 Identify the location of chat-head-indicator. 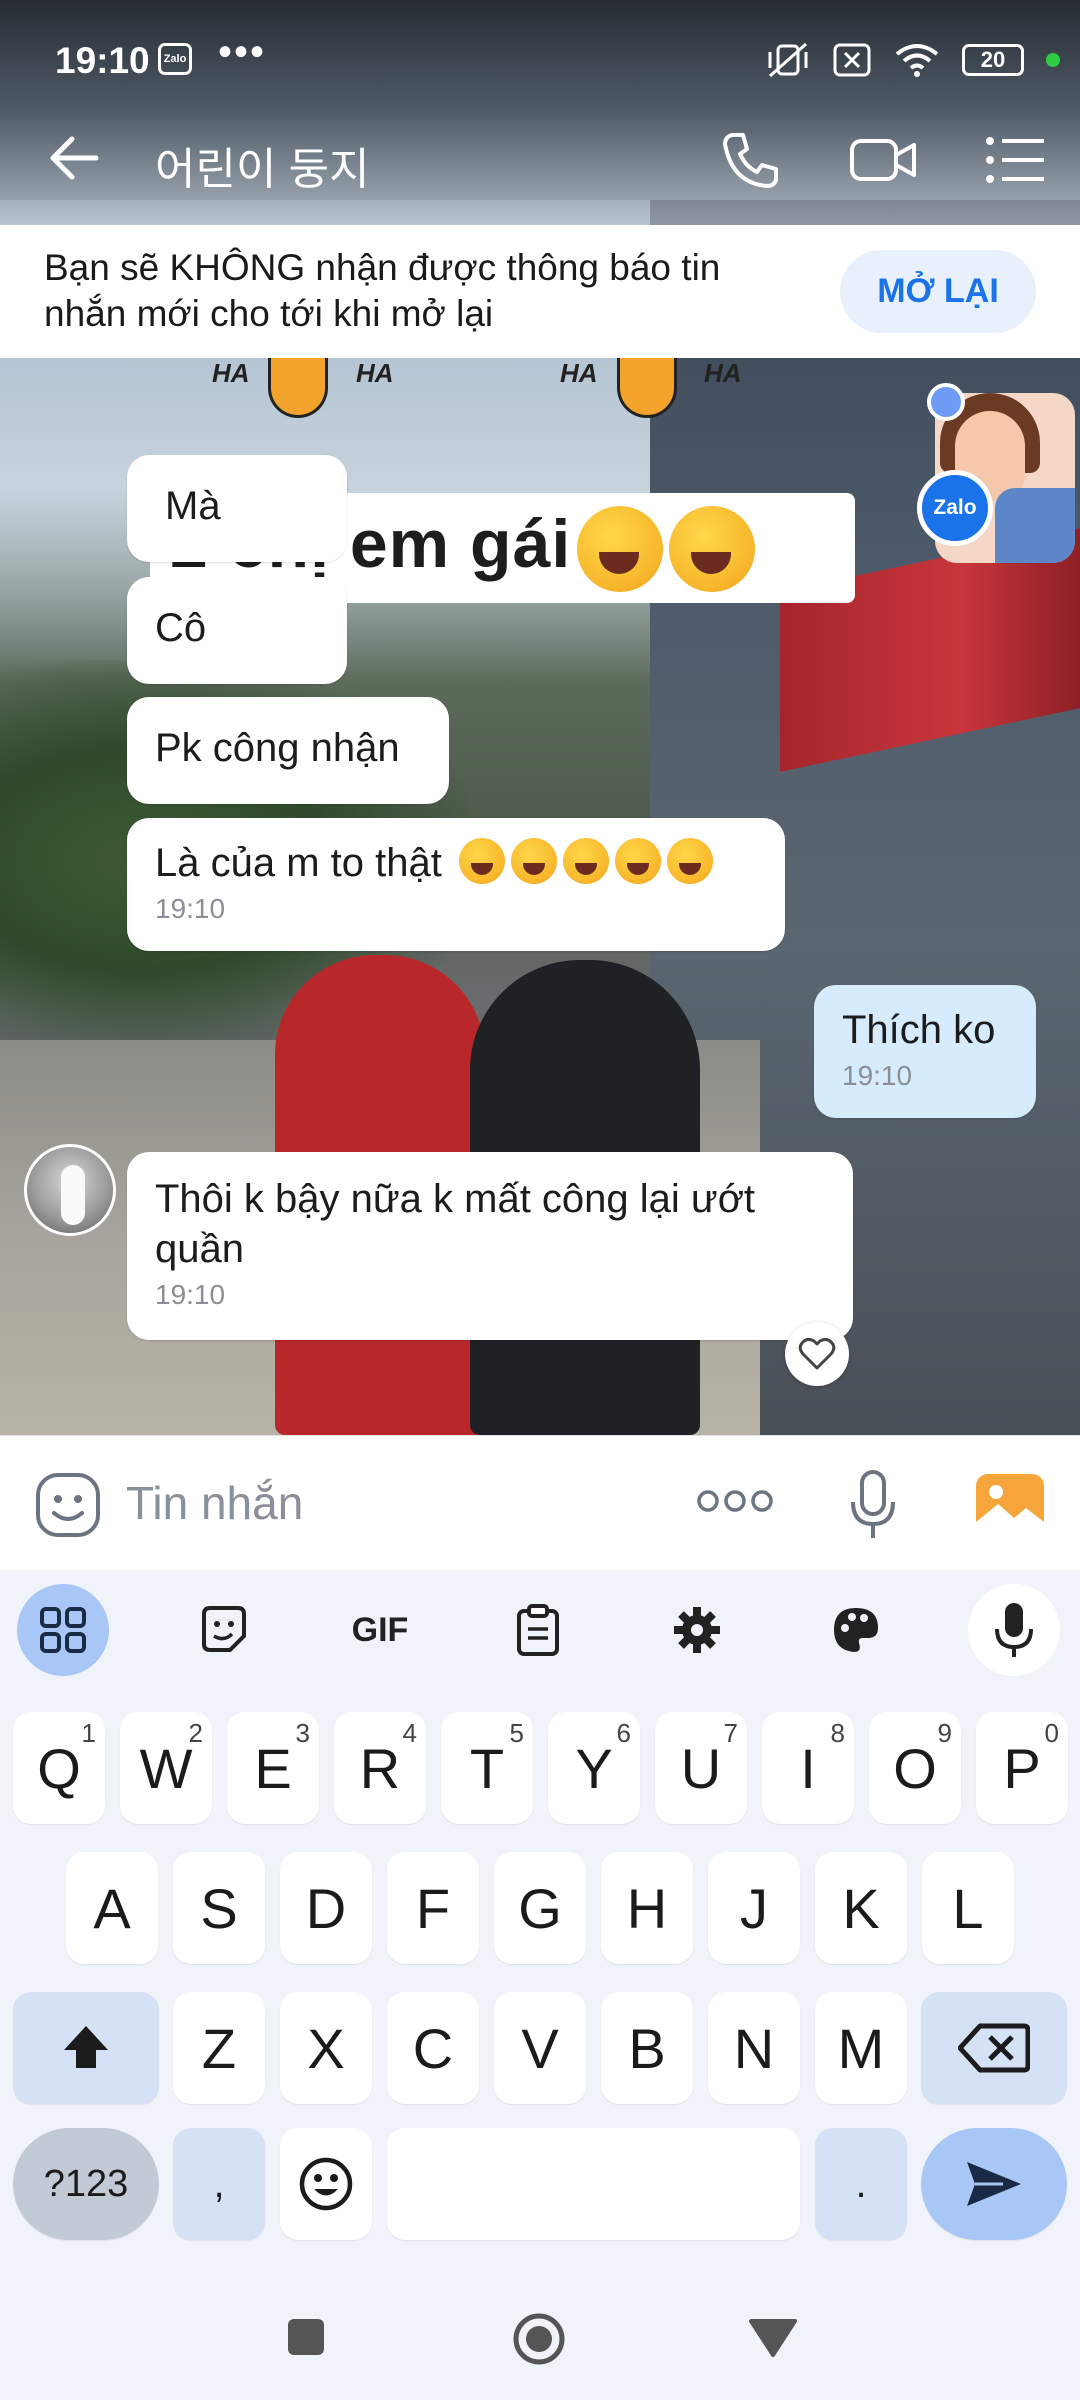
(946, 402).